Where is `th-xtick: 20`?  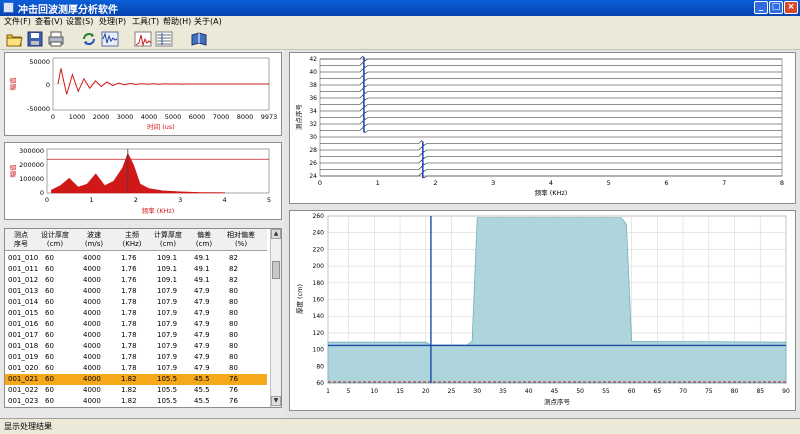 th-xtick: 20 is located at coordinates (426, 391).